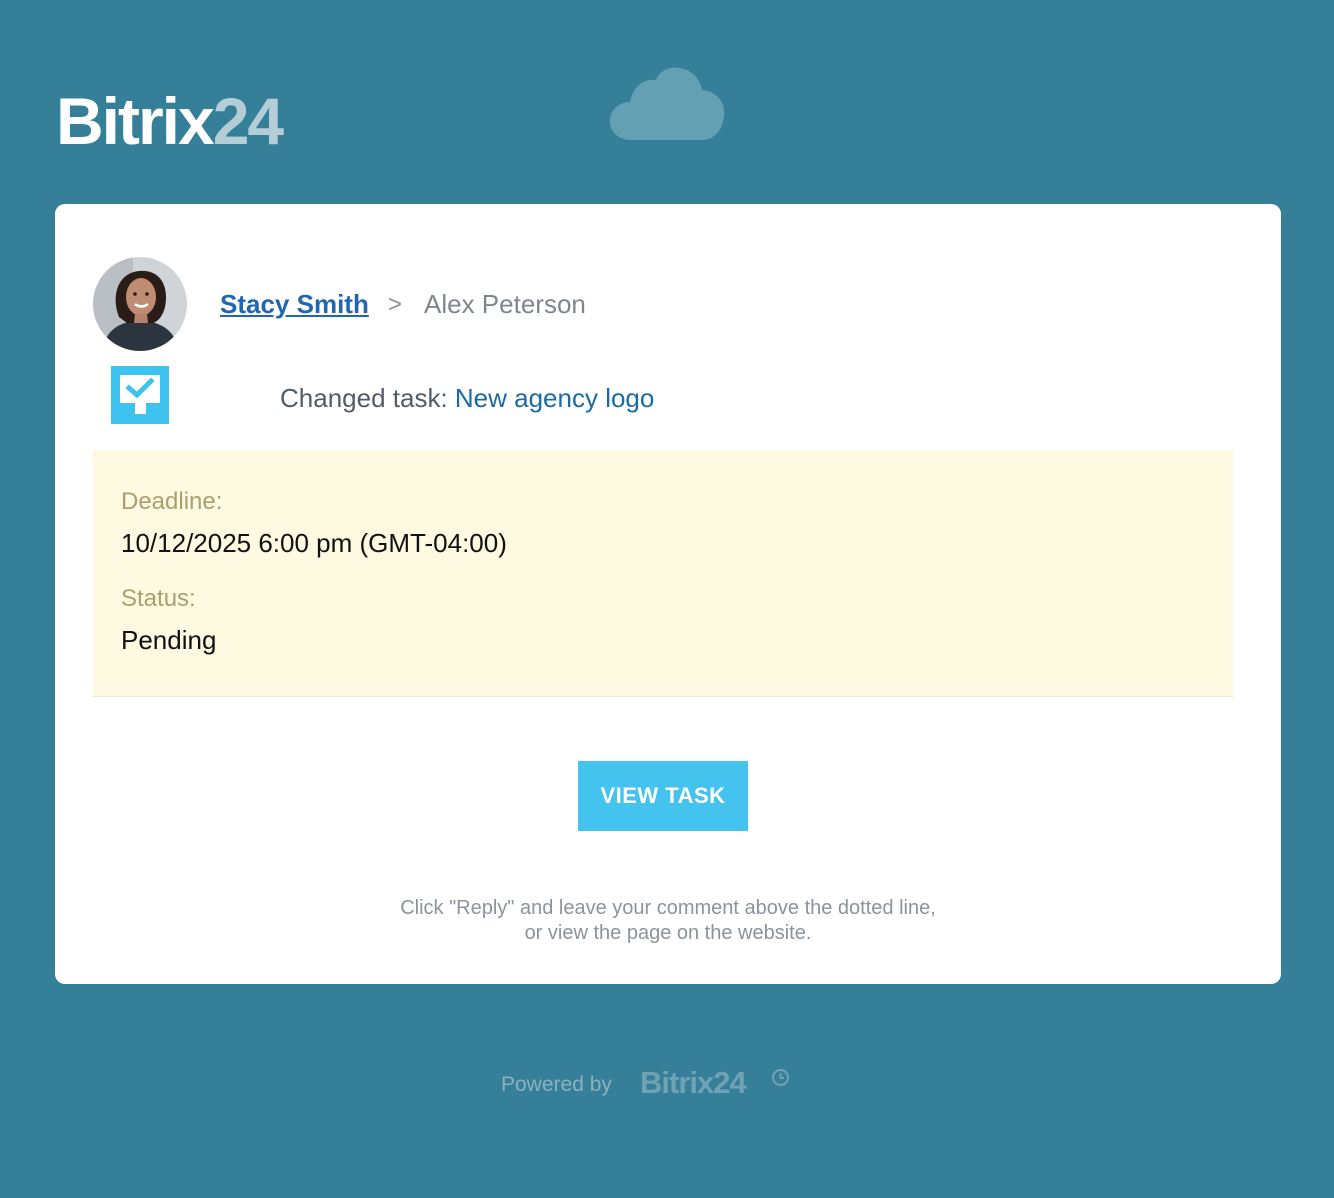 The height and width of the screenshot is (1198, 1334). I want to click on logo-name: Bitrix, so click(135, 121).